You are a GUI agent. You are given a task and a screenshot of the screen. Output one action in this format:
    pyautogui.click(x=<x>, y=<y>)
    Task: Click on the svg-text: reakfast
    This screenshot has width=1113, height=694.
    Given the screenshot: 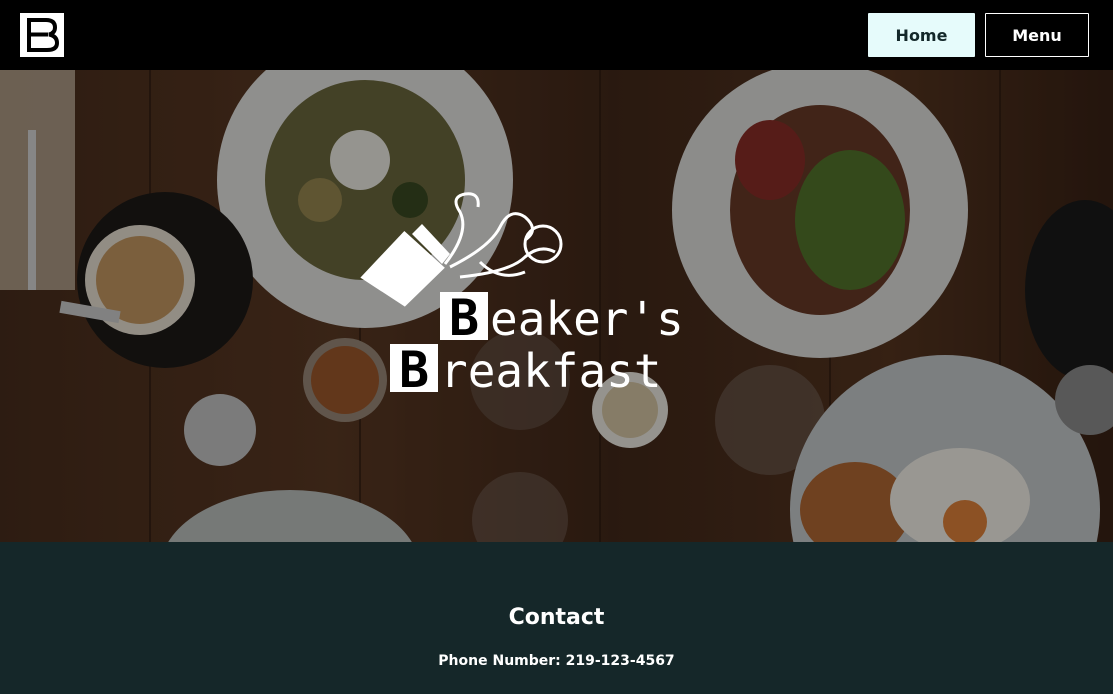 What is the action you would take?
    pyautogui.click(x=551, y=371)
    